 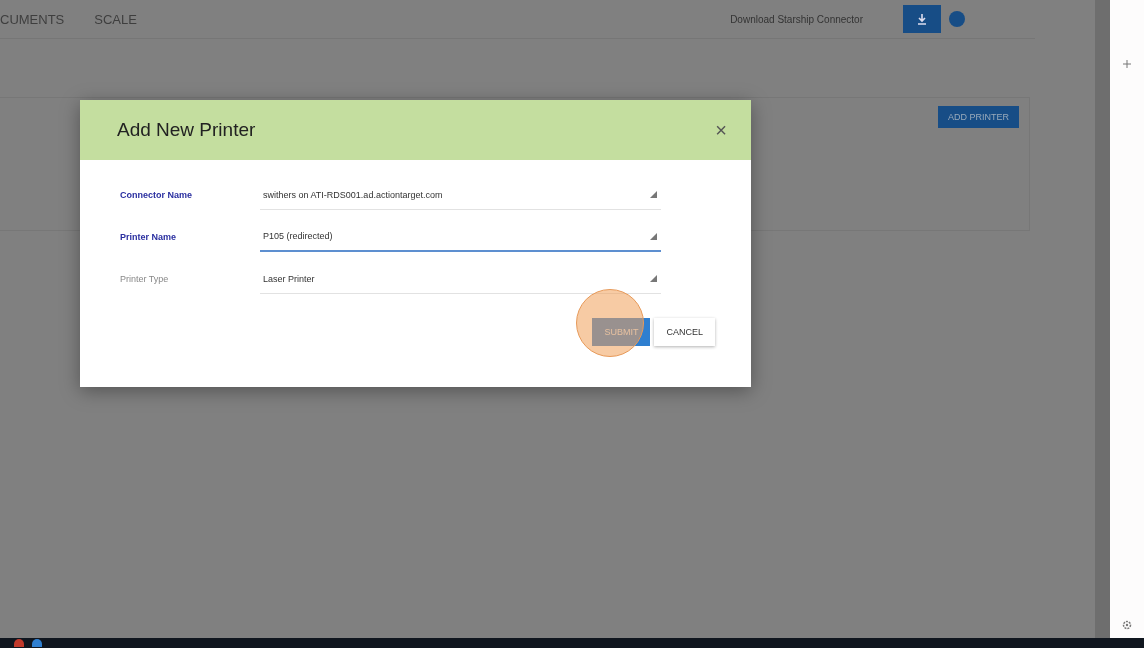 I want to click on dialog-title: Add New Printer, so click(x=186, y=130).